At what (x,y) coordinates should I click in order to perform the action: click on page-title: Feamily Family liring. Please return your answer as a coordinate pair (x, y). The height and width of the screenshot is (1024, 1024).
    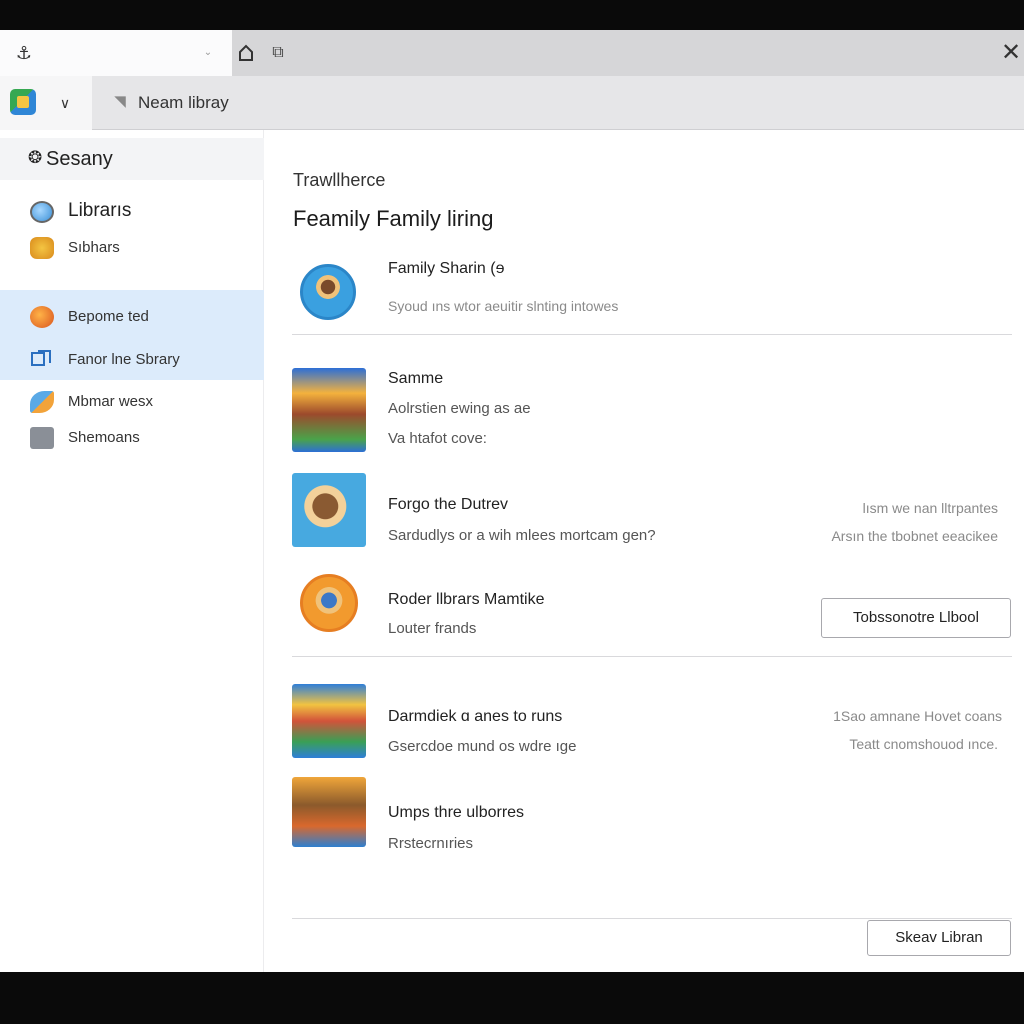
    Looking at the image, I should click on (393, 218).